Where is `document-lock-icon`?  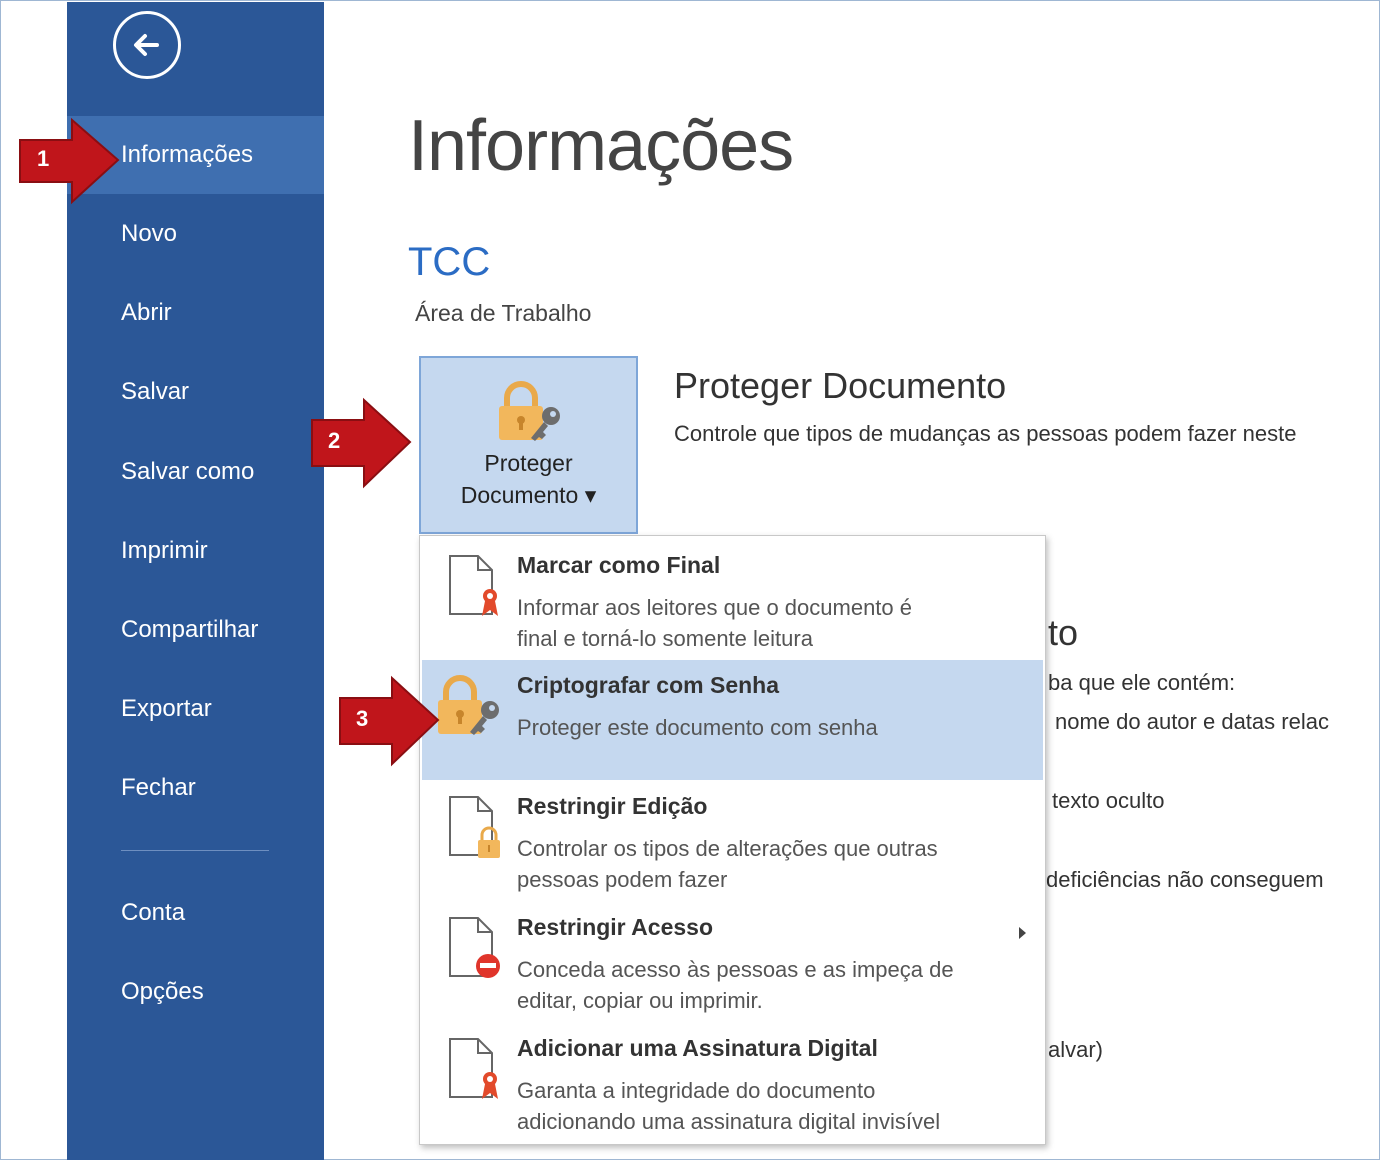 document-lock-icon is located at coordinates (474, 830).